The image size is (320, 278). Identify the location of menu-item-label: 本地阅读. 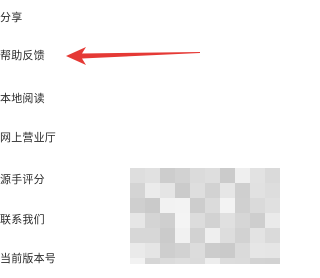
(22, 98).